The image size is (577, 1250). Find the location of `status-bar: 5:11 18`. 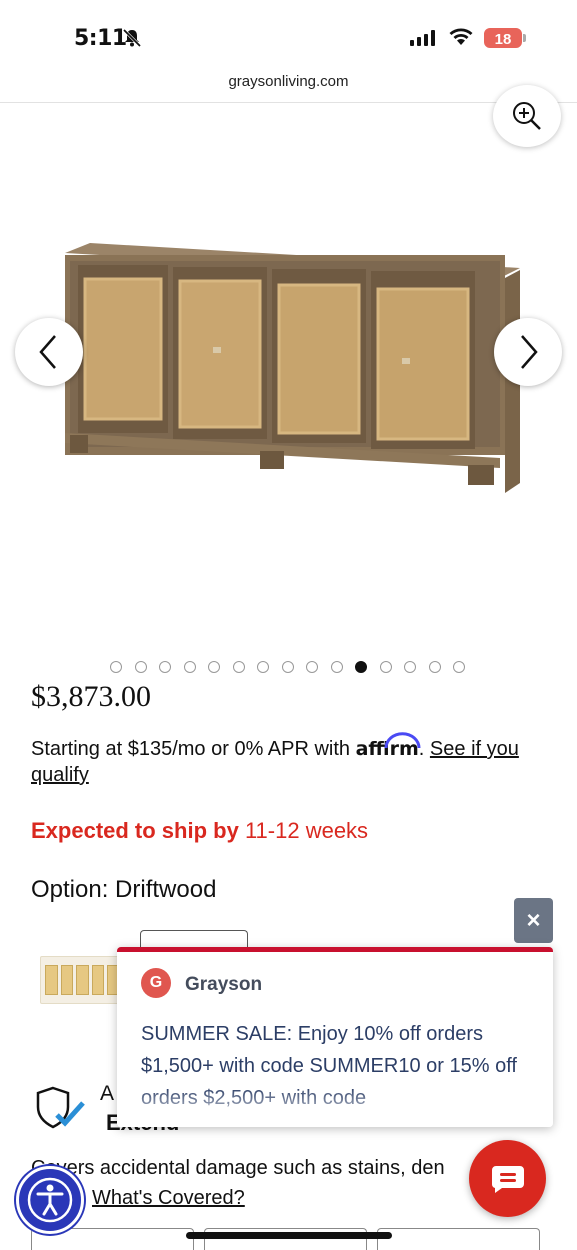

status-bar: 5:11 18 is located at coordinates (288, 35).